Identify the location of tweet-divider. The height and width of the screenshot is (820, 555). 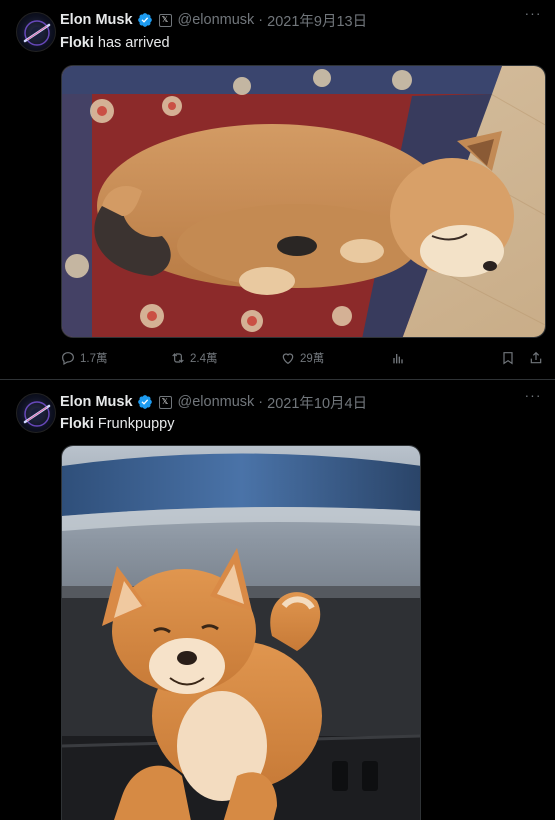
(277, 379).